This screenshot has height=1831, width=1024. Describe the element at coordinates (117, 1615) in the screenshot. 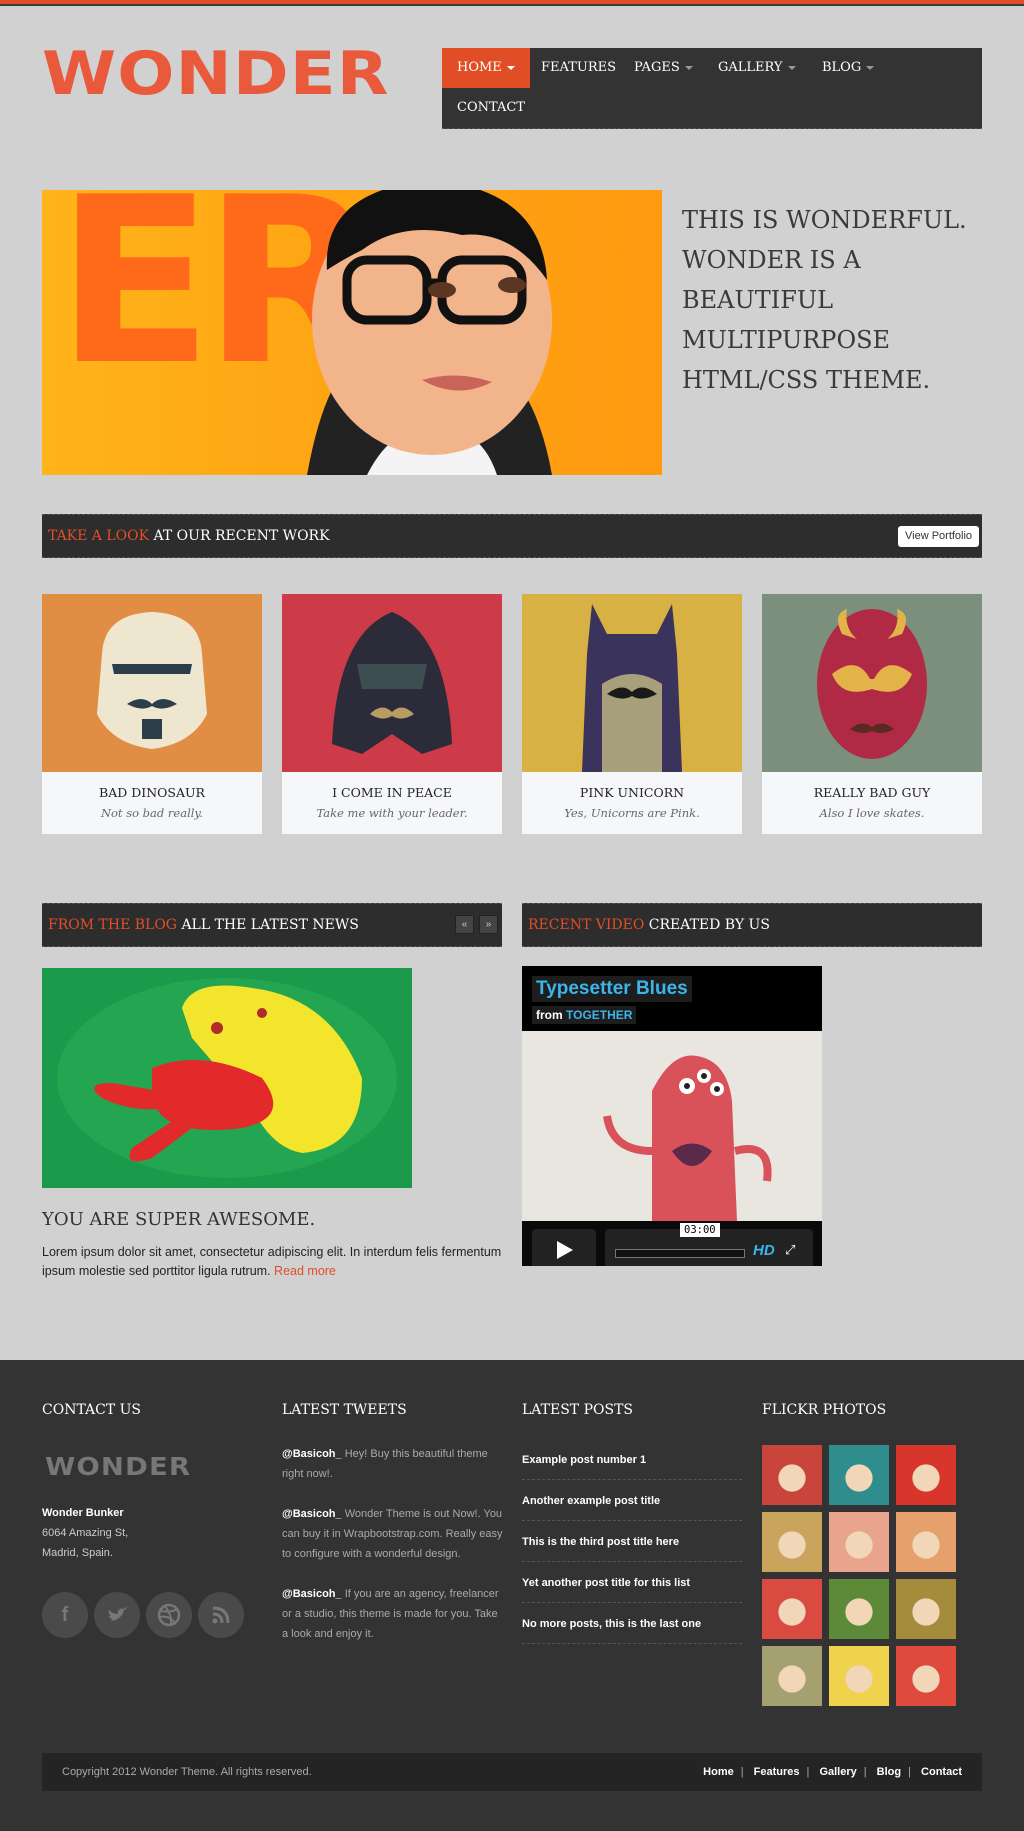

I see `twitter-icon` at that location.